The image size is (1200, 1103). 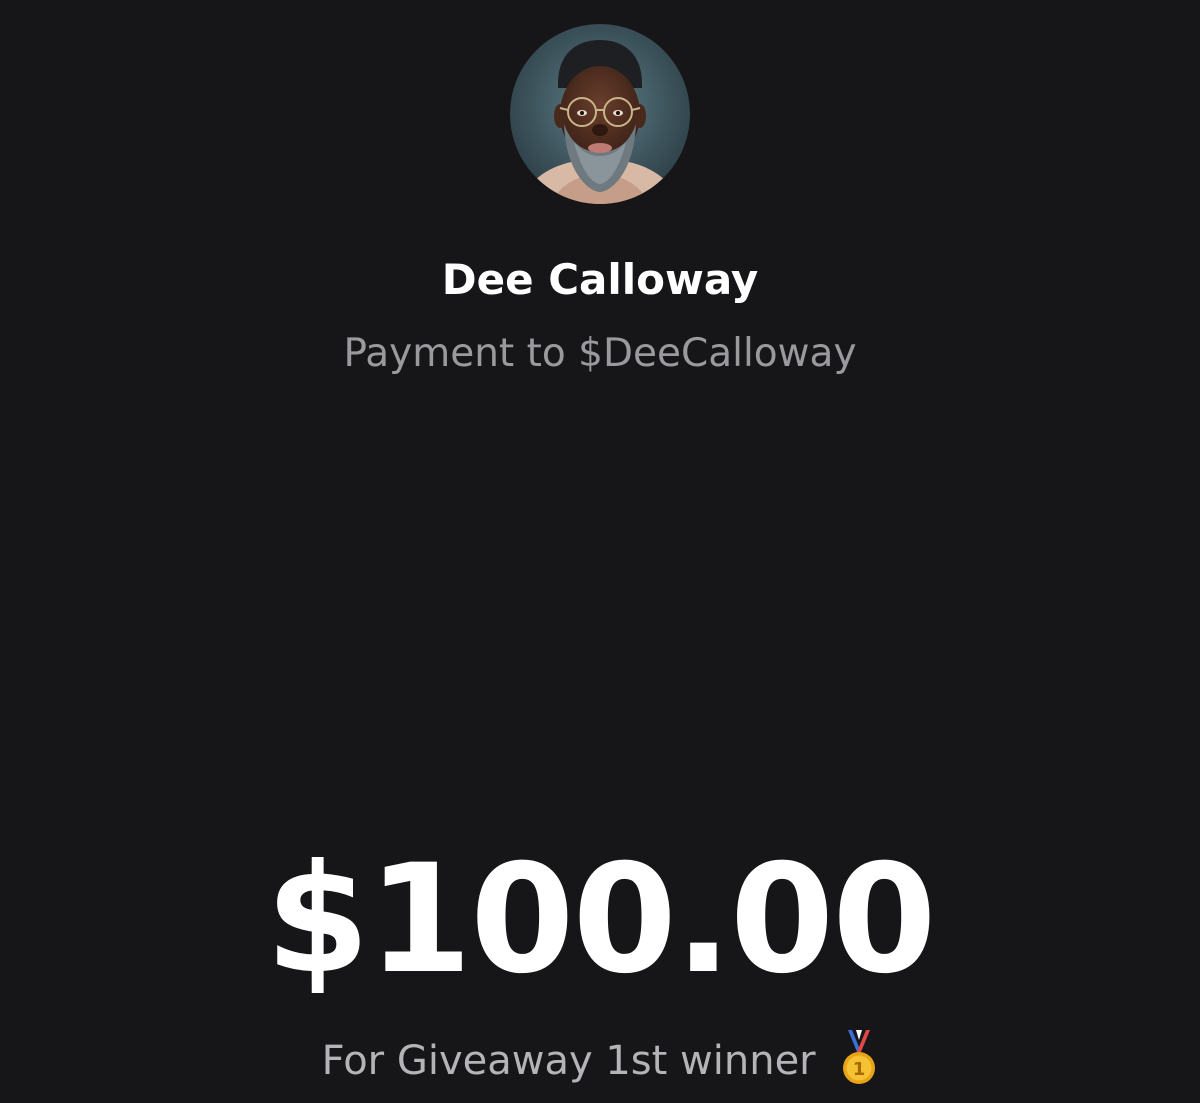 I want to click on recipient-name: Dee Calloway, so click(x=600, y=279).